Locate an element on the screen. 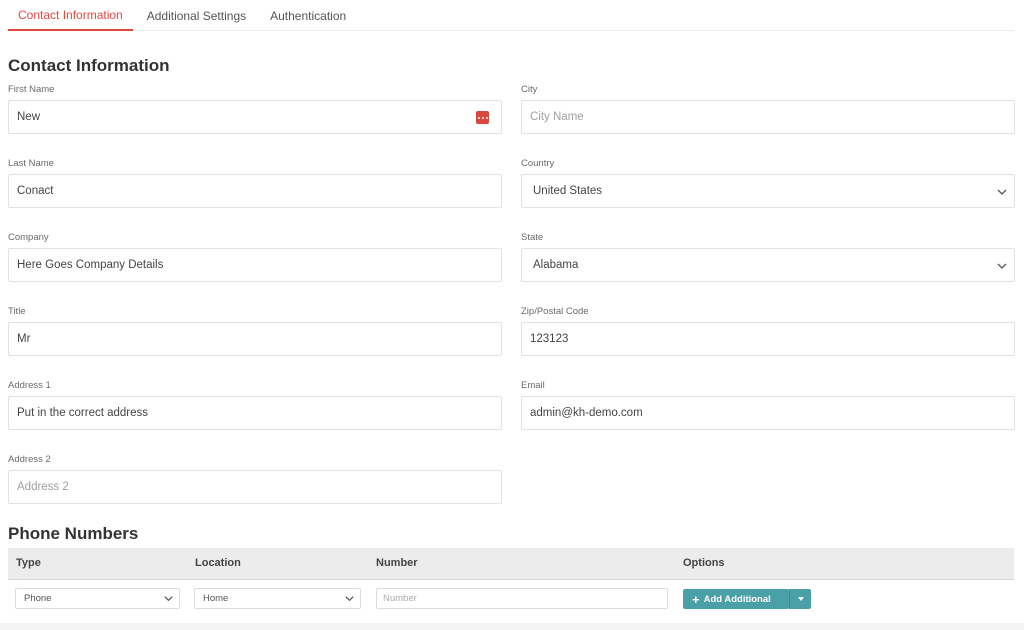 This screenshot has width=1024, height=630. email-field: admin@kh-demo.com is located at coordinates (768, 413).